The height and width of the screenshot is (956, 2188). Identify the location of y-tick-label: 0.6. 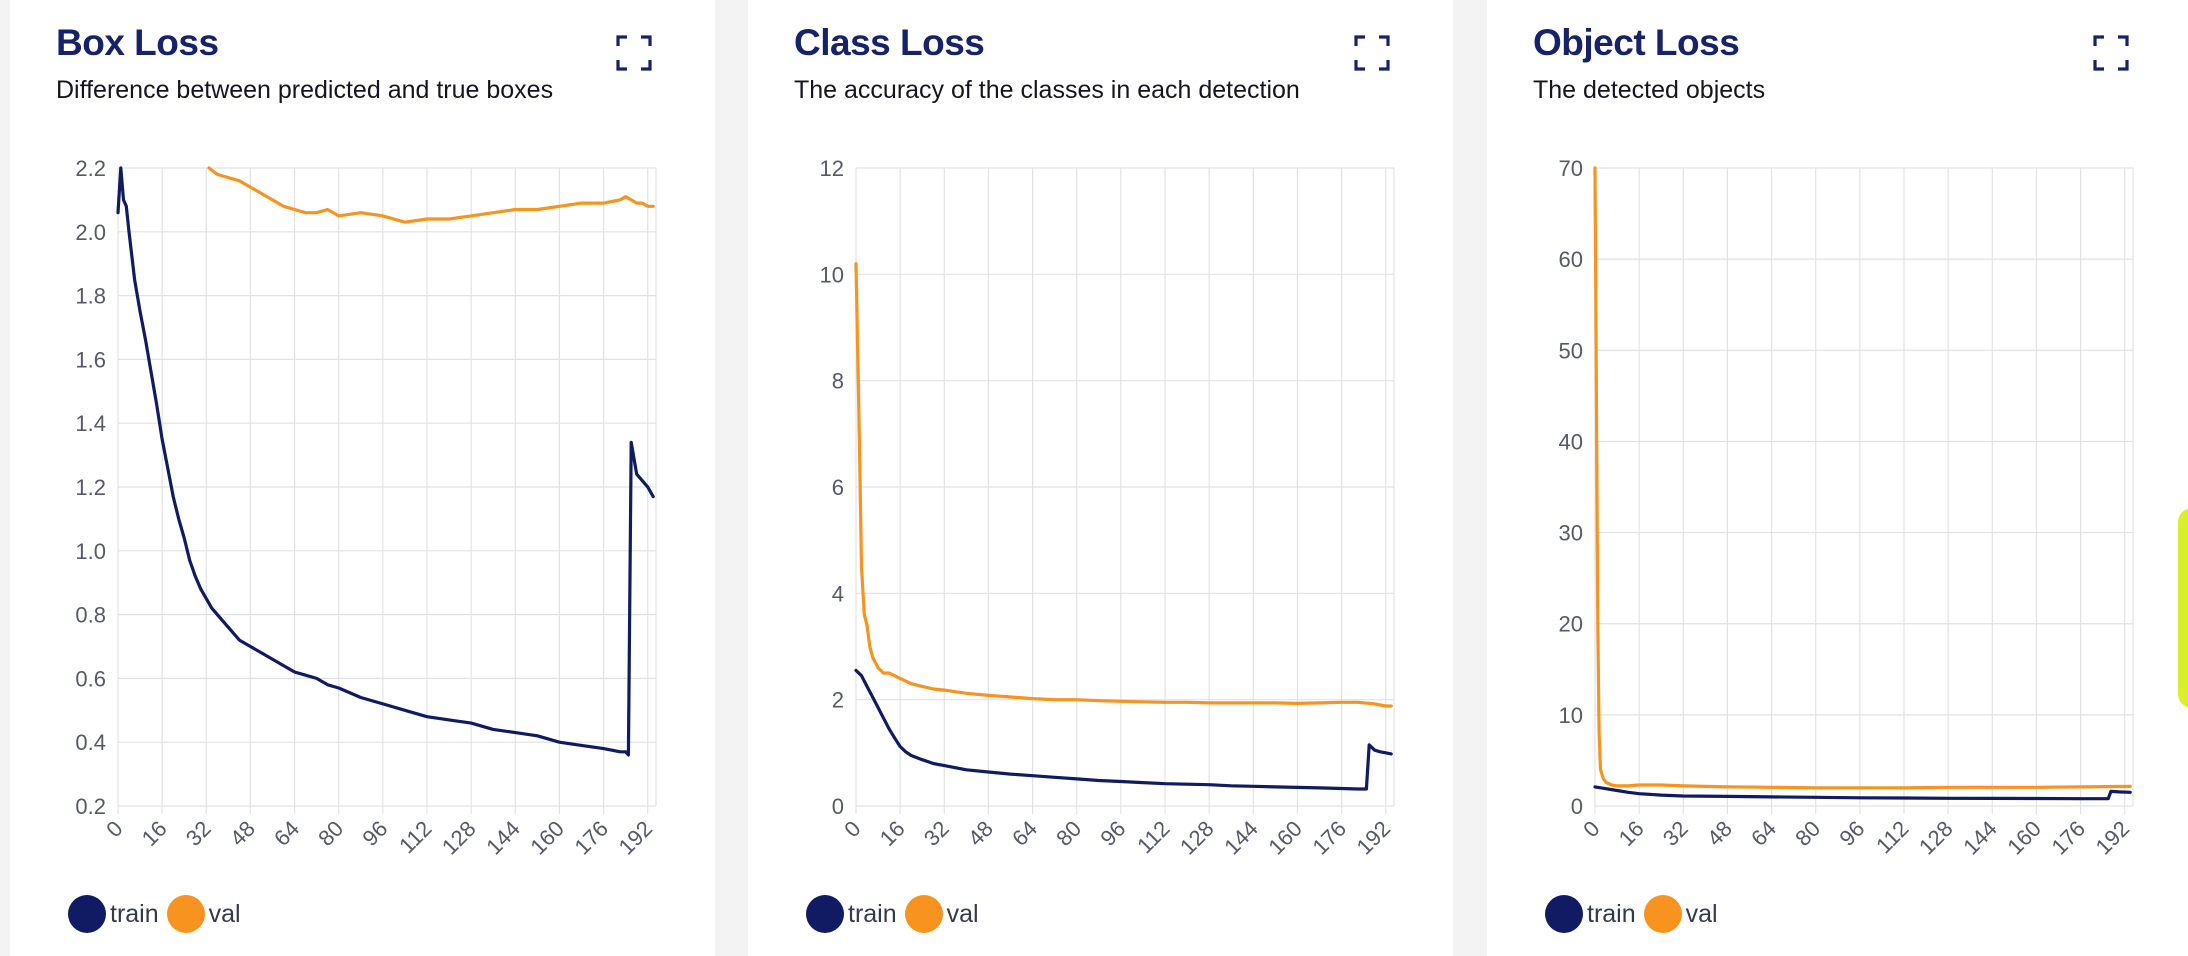
(90, 678).